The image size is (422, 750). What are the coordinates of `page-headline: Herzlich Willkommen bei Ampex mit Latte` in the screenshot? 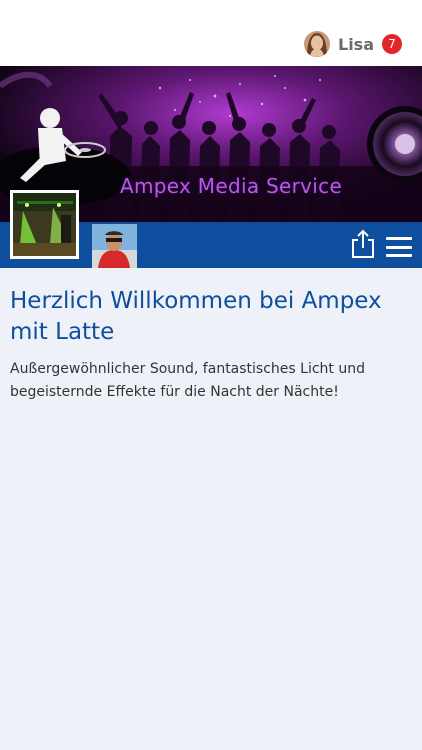 It's located at (196, 316).